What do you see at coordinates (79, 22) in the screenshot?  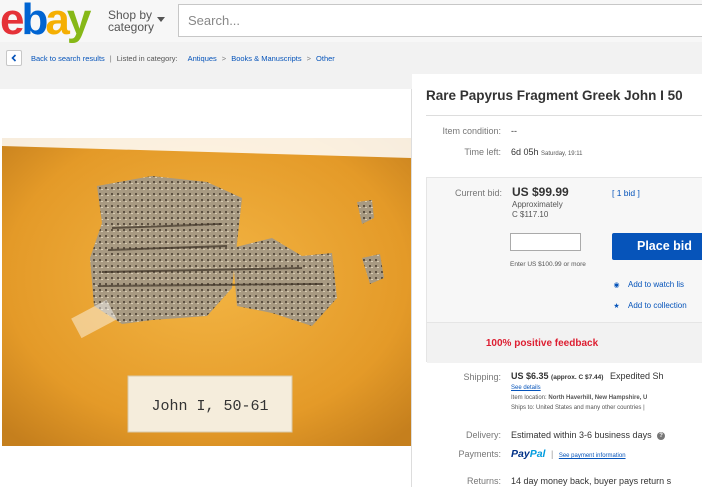 I see `logo-letter-y: y` at bounding box center [79, 22].